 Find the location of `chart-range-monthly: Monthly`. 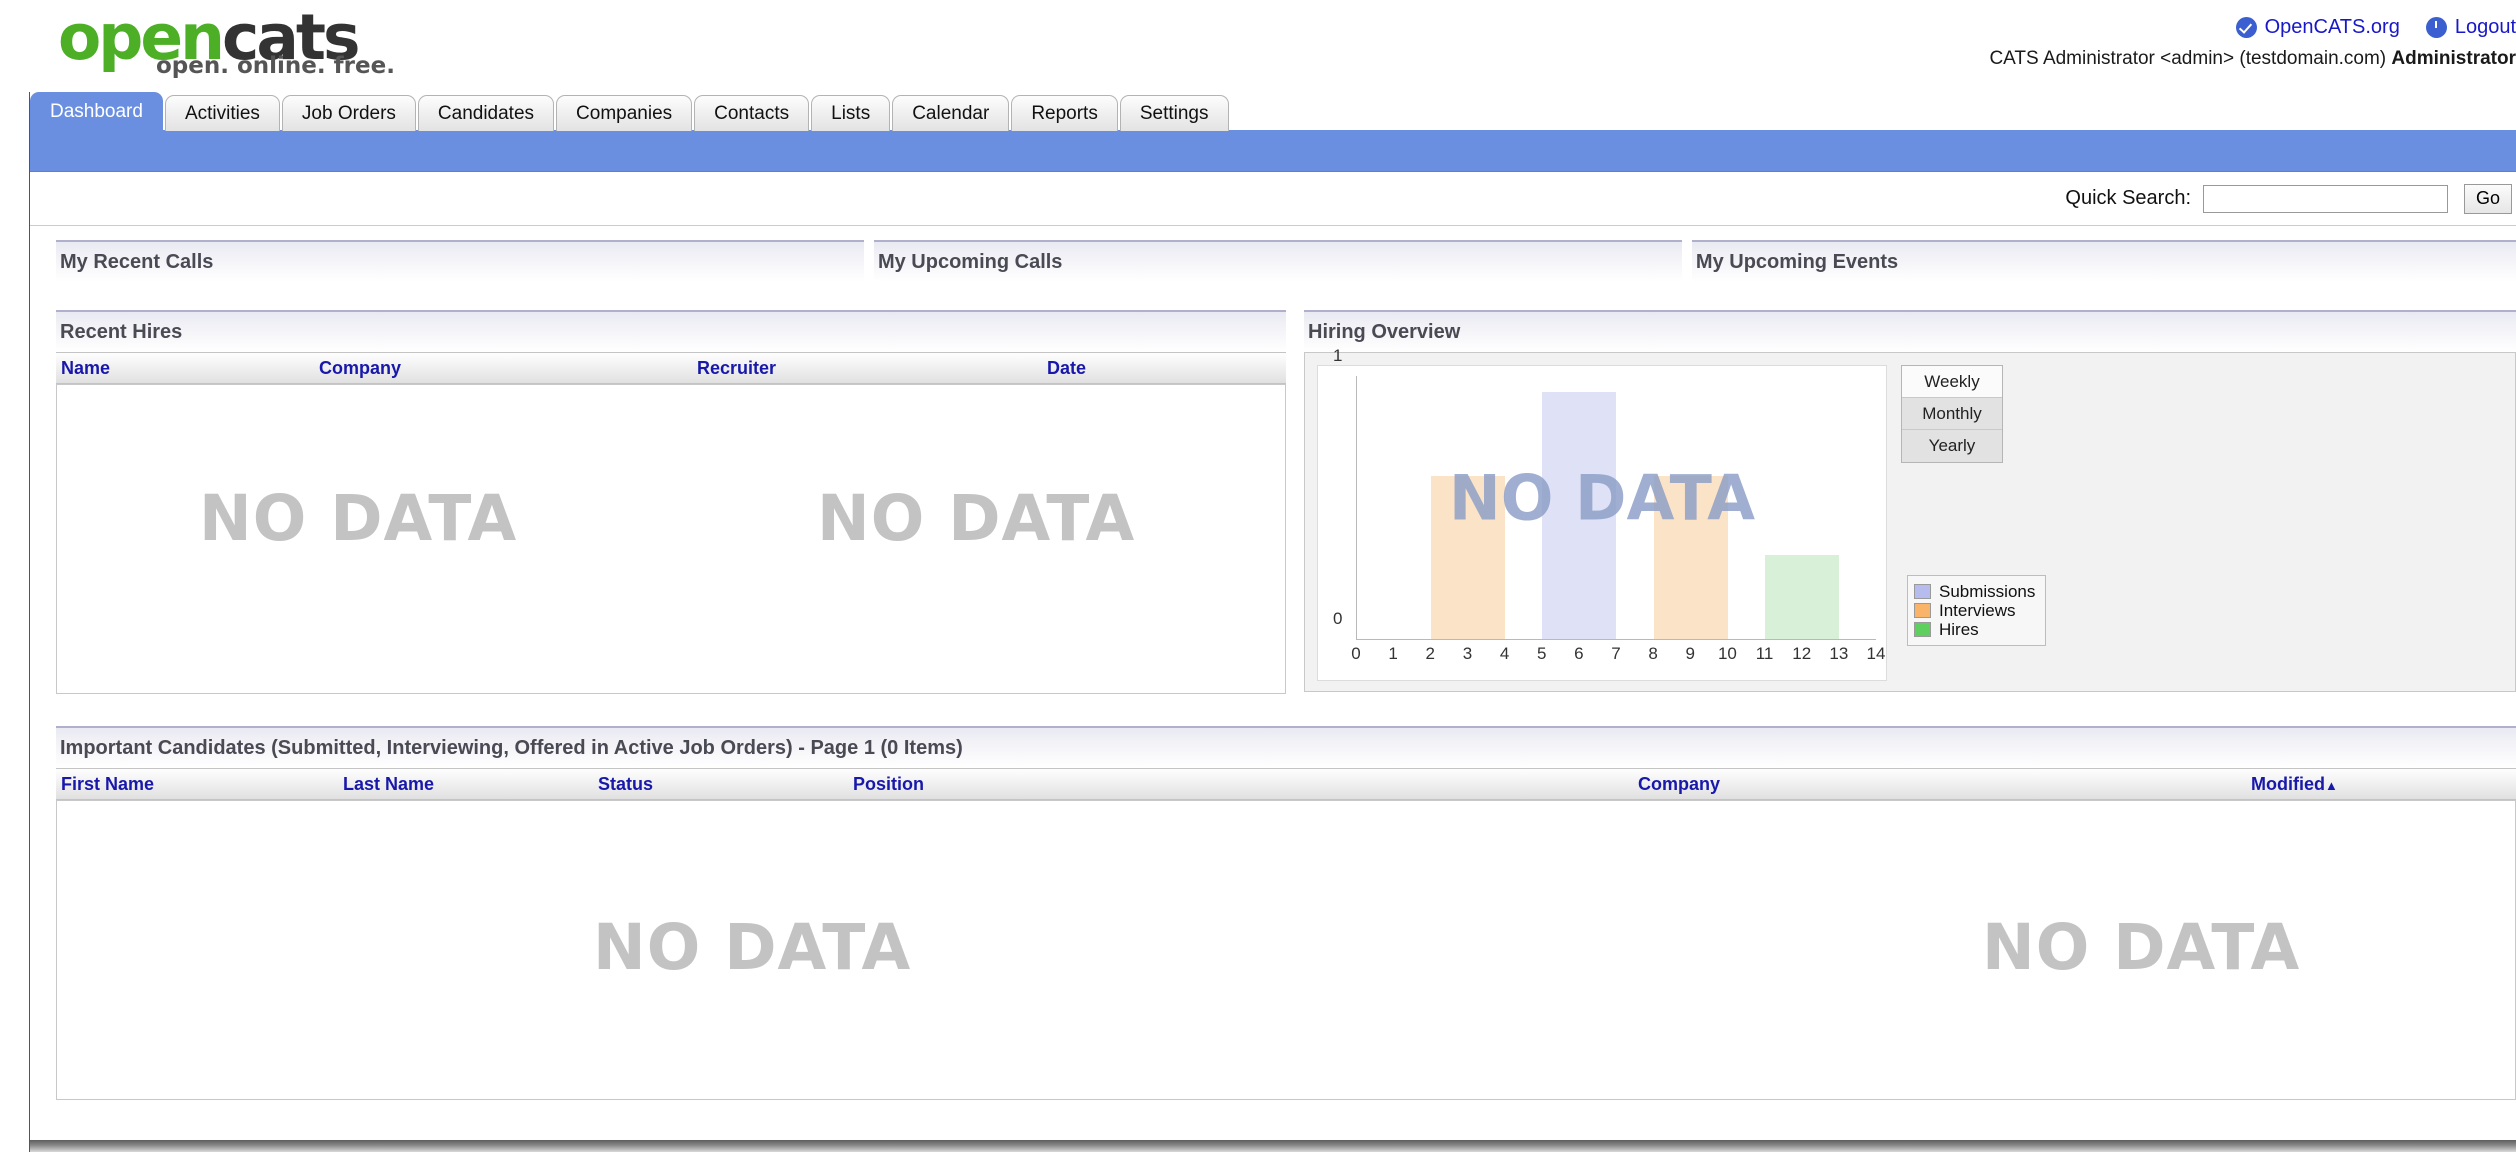

chart-range-monthly: Monthly is located at coordinates (1952, 414).